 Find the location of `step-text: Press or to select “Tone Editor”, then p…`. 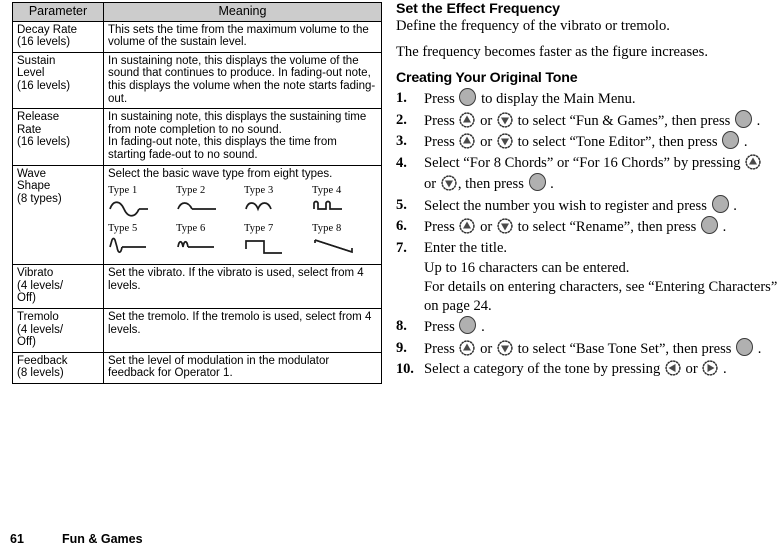

step-text: Press or to select “Tone Editor”, then p… is located at coordinates (586, 140).